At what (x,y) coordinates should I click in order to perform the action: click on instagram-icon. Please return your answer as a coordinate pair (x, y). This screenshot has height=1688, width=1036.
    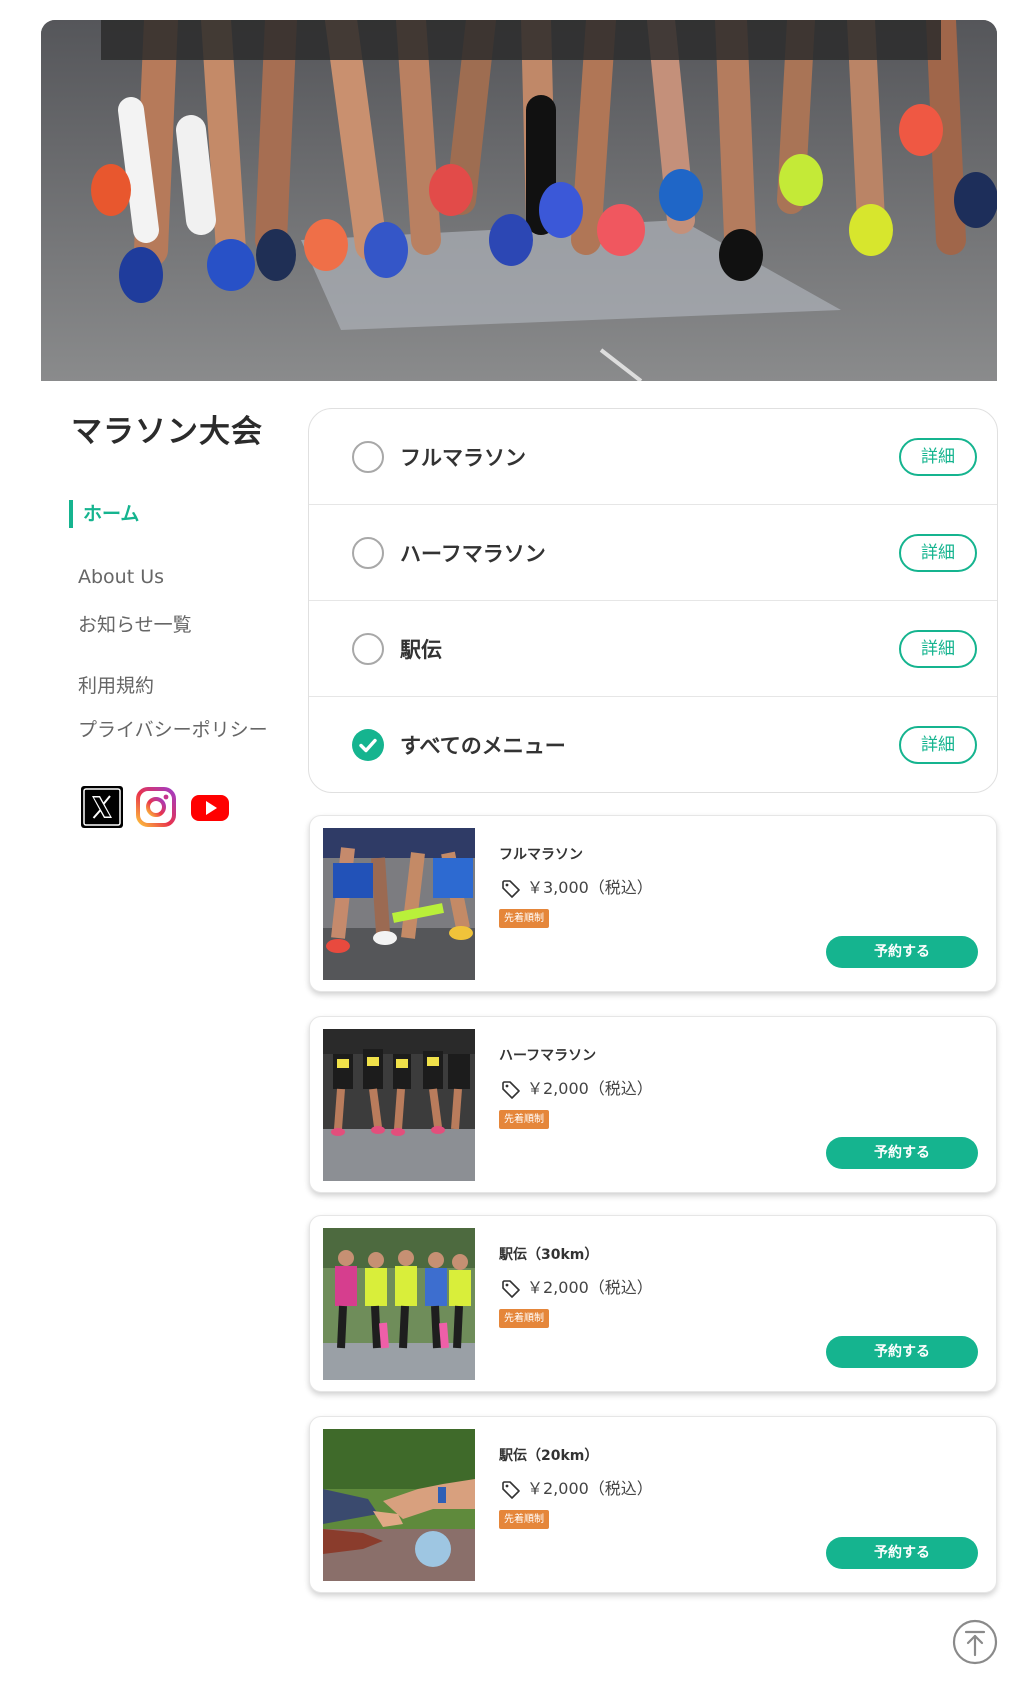
    Looking at the image, I should click on (156, 807).